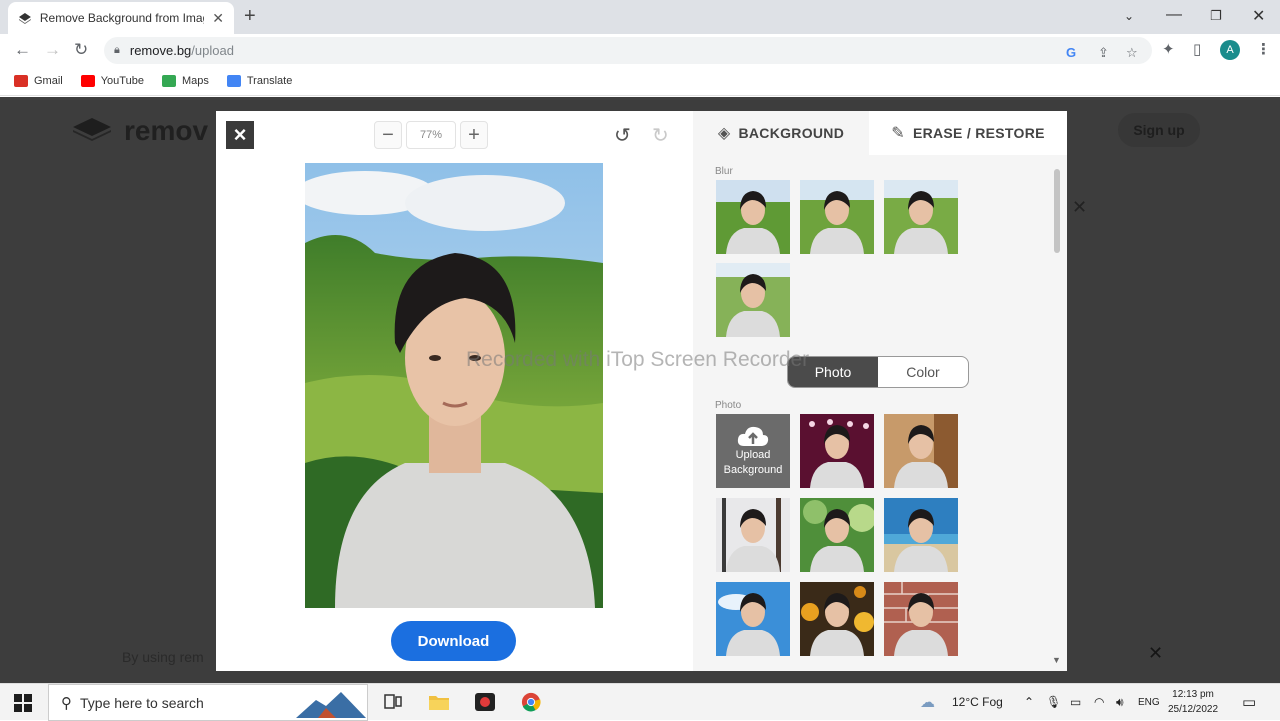  Describe the element at coordinates (1193, 702) in the screenshot. I see `taskbar-clock: 12:13 pm 25/12/2022` at that location.